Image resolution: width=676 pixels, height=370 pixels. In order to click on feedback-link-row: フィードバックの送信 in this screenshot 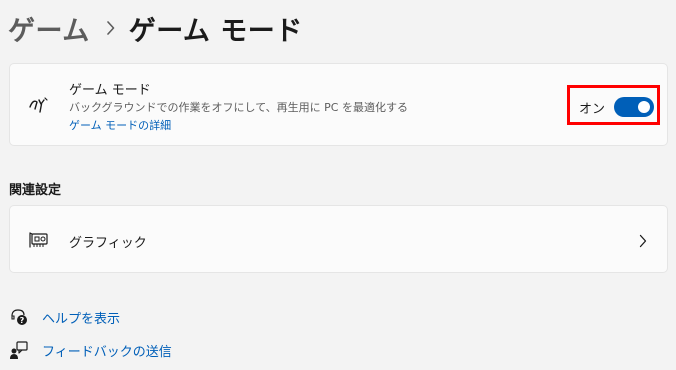, I will do `click(90, 350)`.